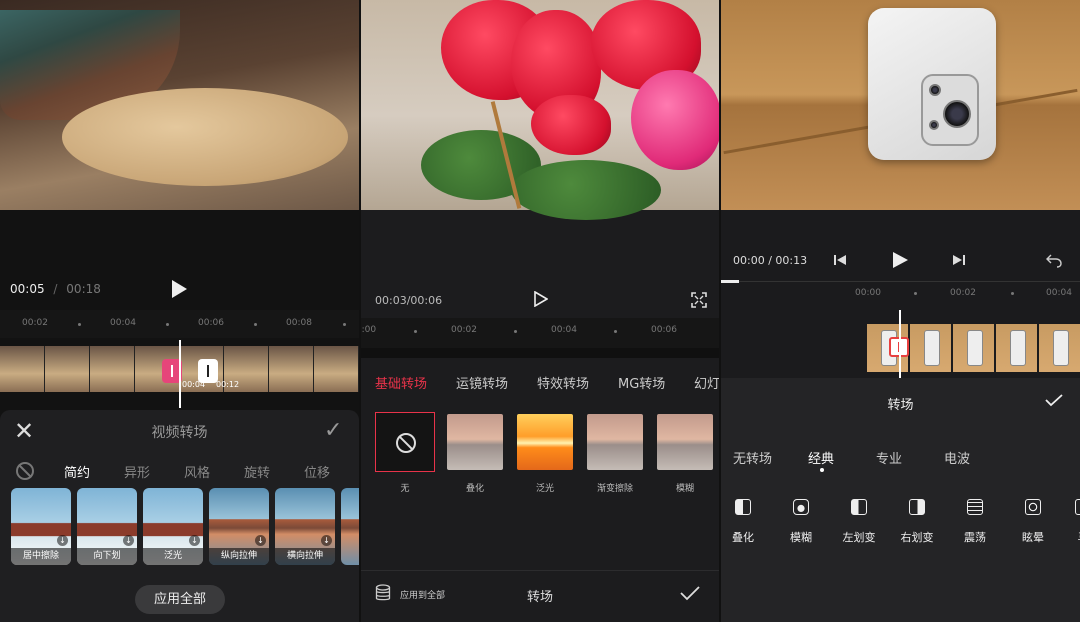  I want to click on phone-image, so click(932, 84).